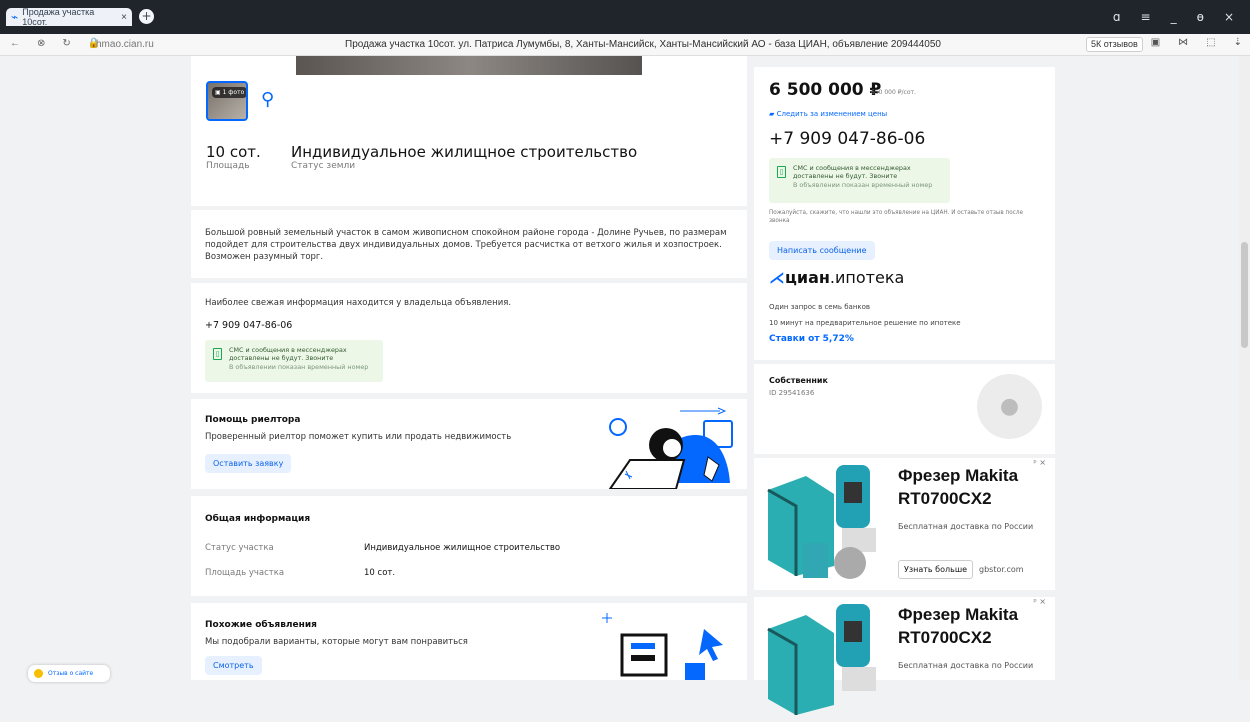 Image resolution: width=1250 pixels, height=722 pixels. What do you see at coordinates (228, 166) in the screenshot?
I see `area-label: Площадь` at bounding box center [228, 166].